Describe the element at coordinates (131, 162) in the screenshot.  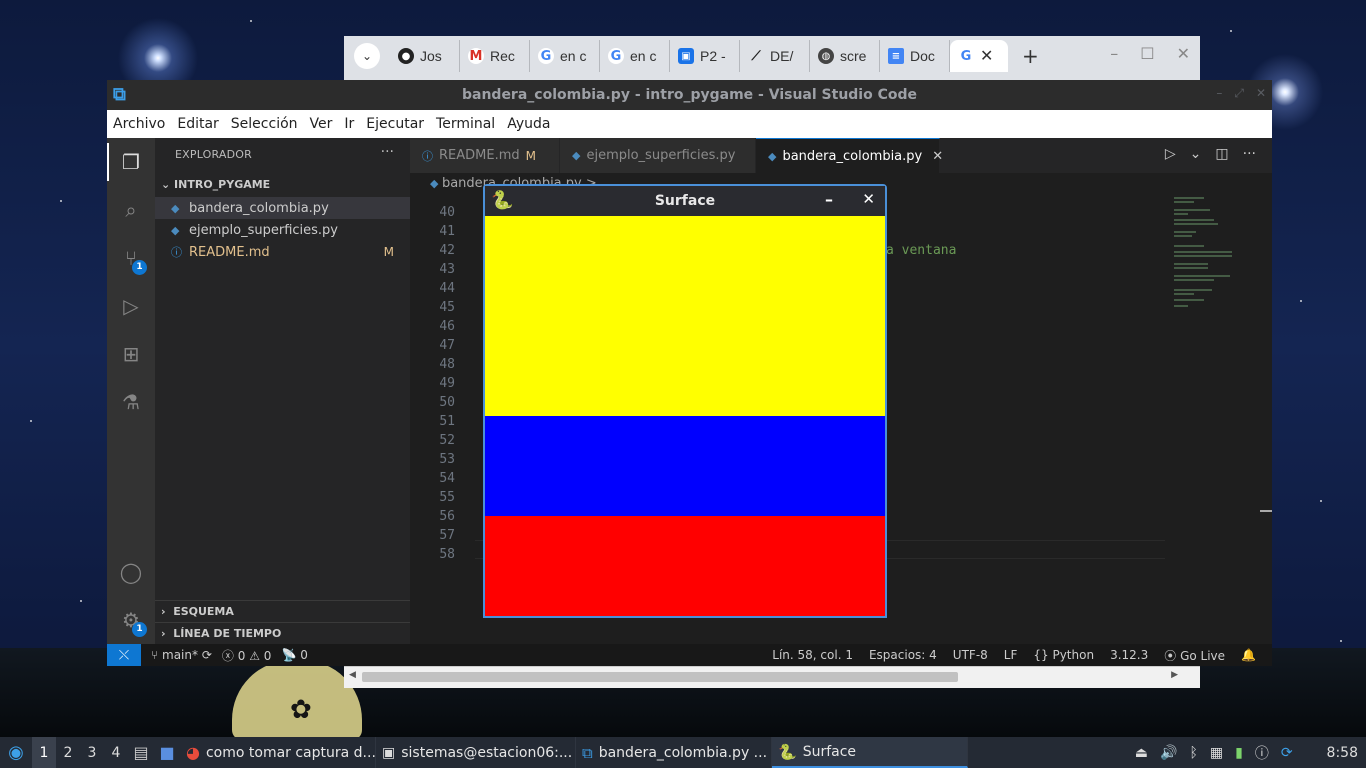
I see `explorer-icon: ❐` at that location.